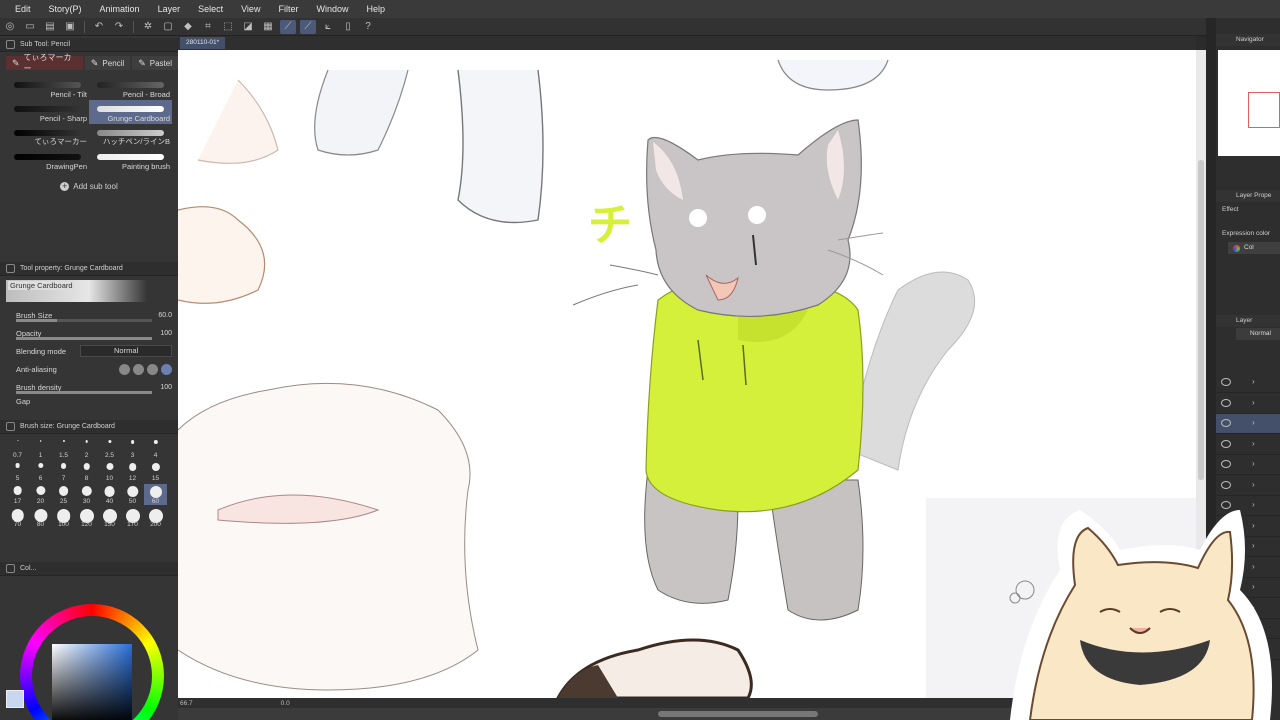 Image resolution: width=1280 pixels, height=720 pixels. What do you see at coordinates (188, 27) in the screenshot?
I see `fill-icon: ◆` at bounding box center [188, 27].